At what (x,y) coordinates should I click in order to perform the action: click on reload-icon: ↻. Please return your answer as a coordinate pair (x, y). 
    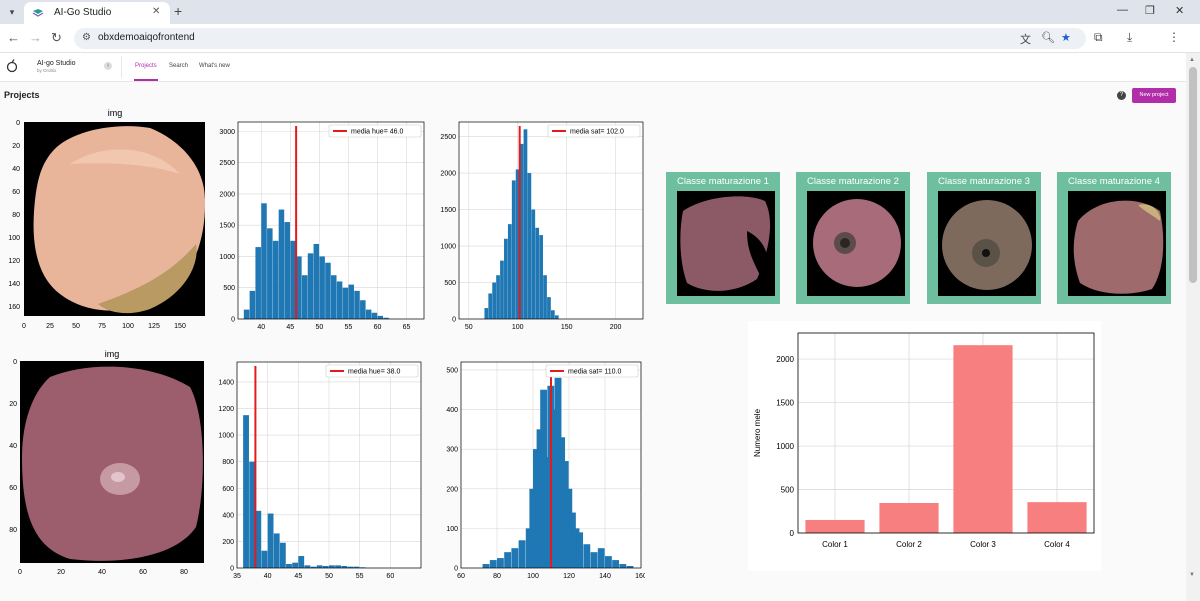
    Looking at the image, I should click on (56, 38).